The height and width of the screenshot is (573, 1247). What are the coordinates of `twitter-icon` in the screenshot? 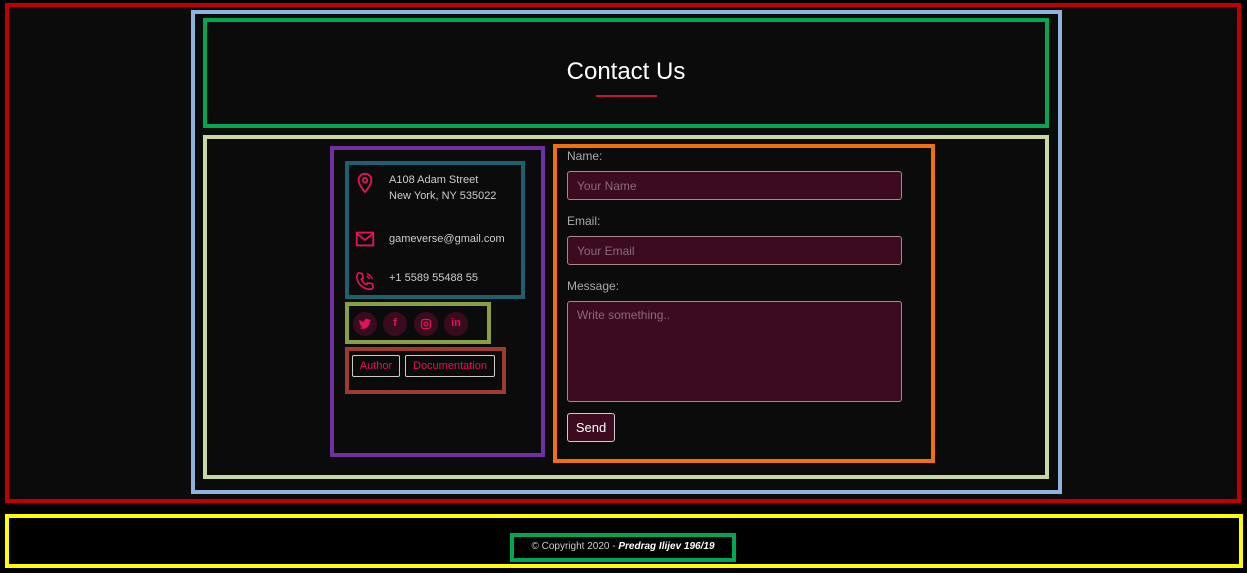 It's located at (365, 324).